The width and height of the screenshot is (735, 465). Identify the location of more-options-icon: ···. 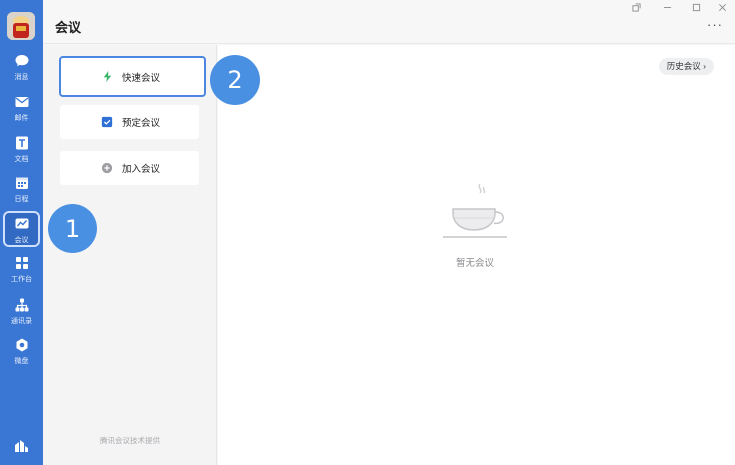
(715, 24).